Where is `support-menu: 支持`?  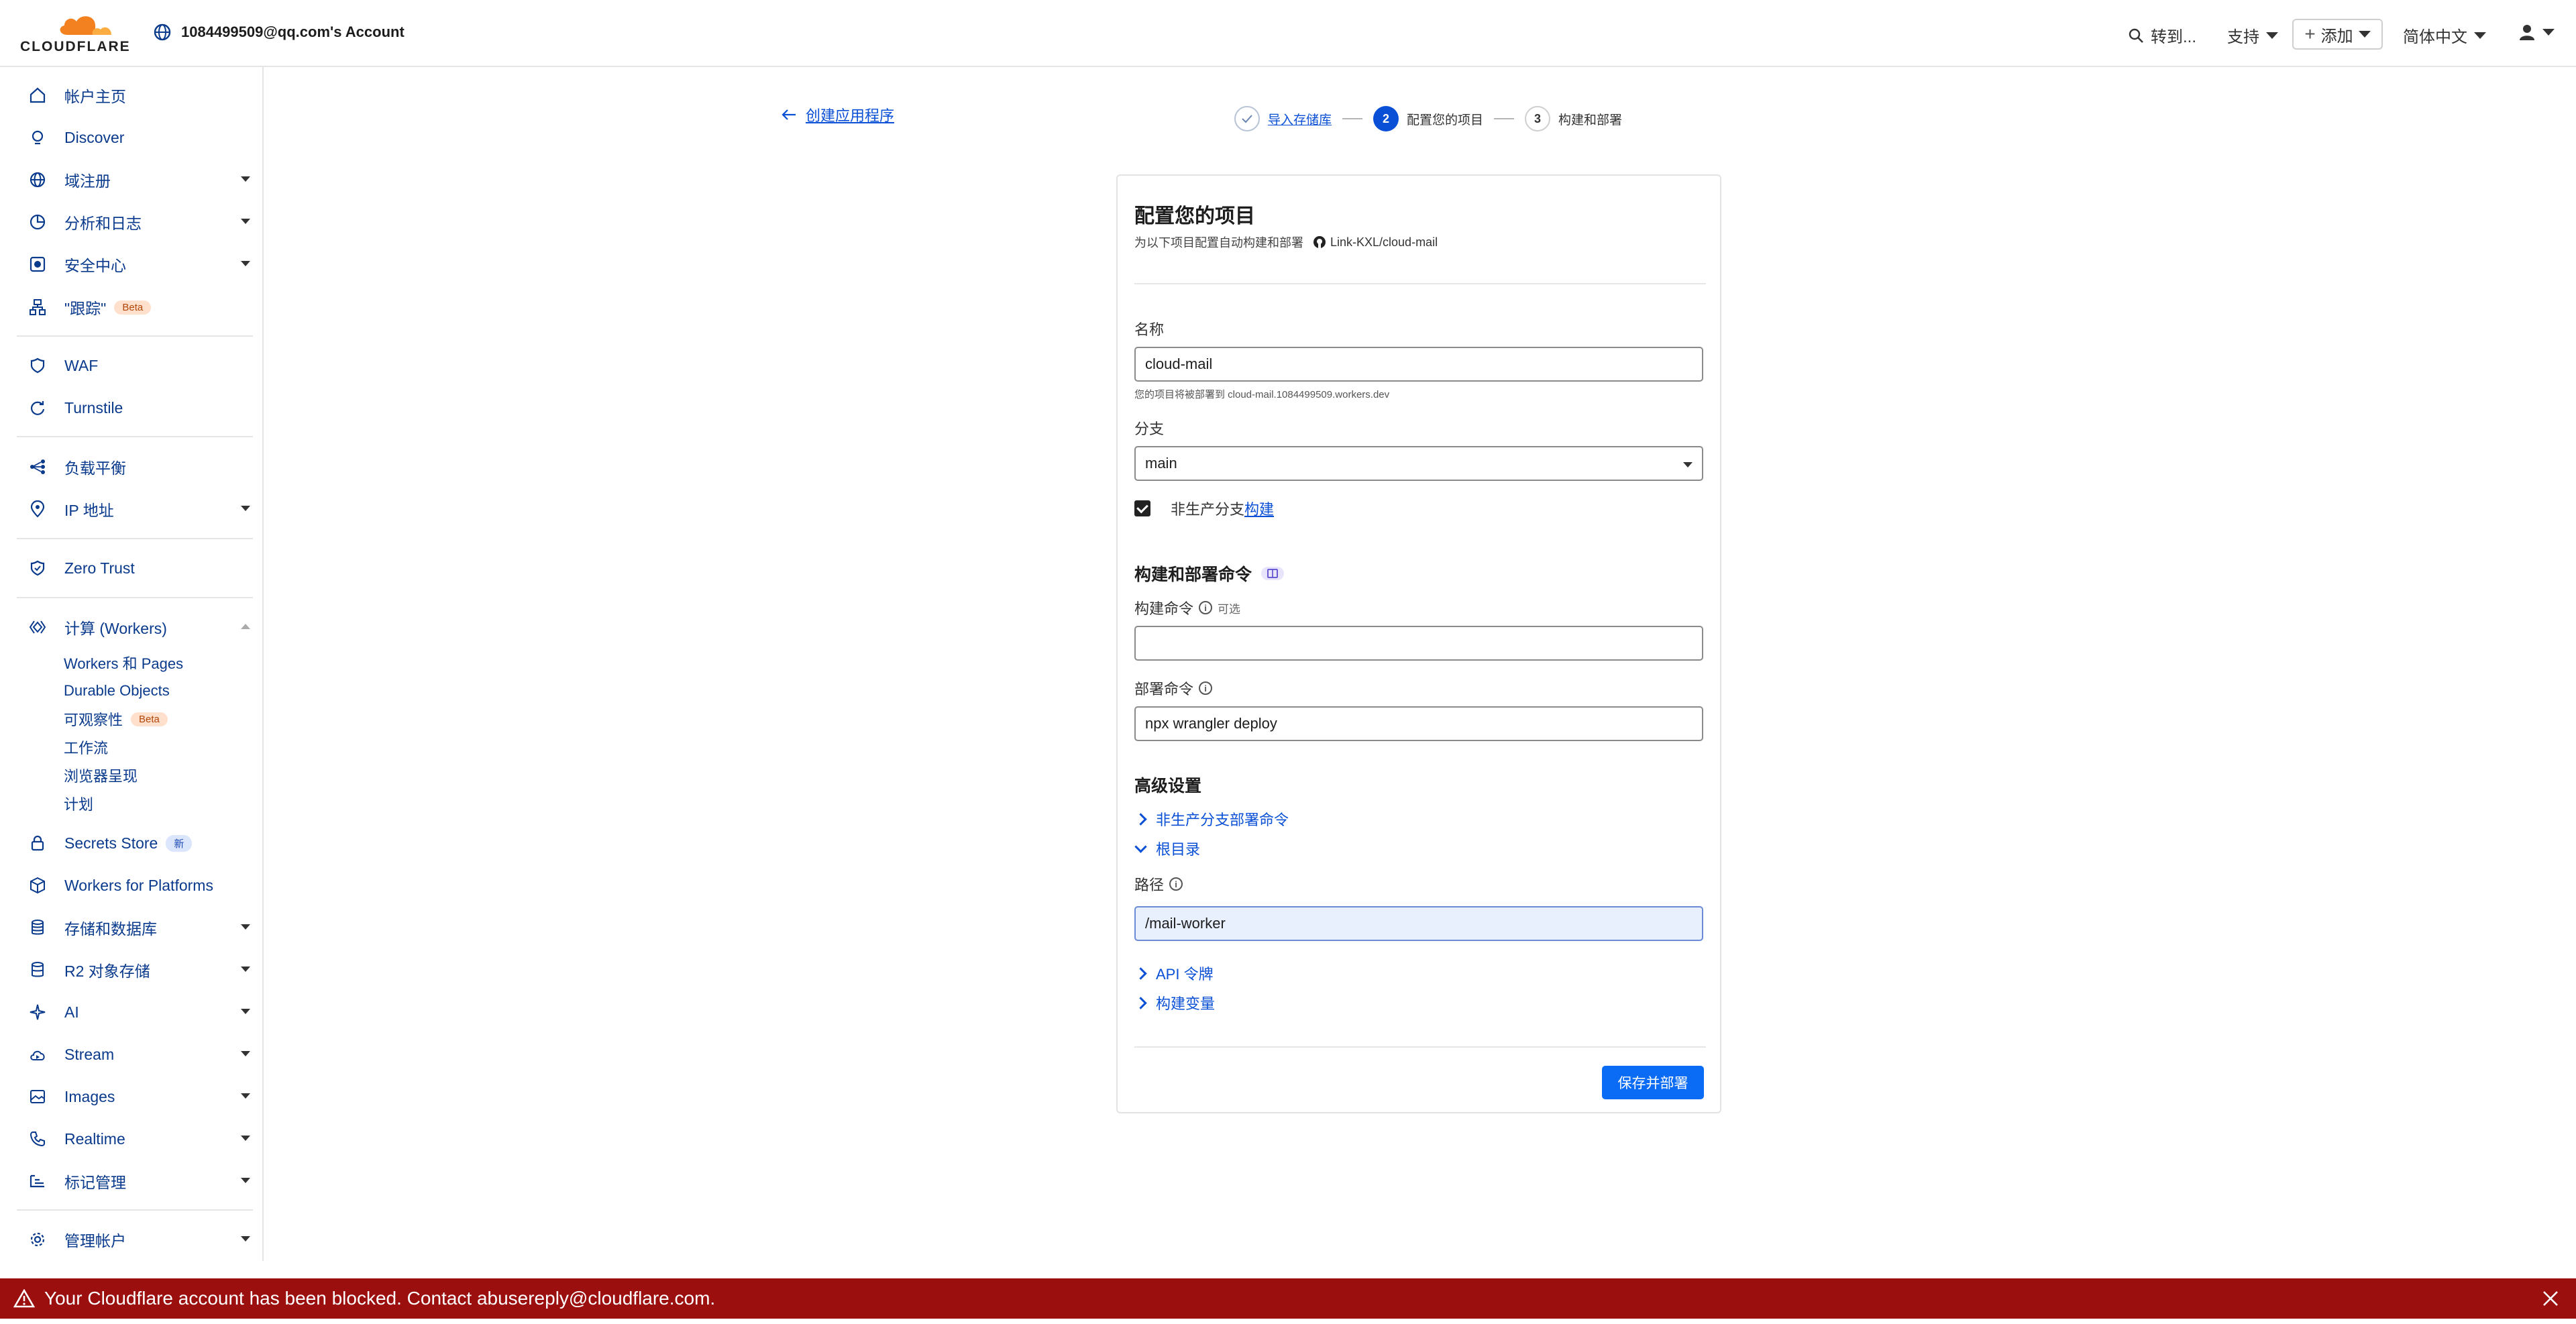 support-menu: 支持 is located at coordinates (2252, 35).